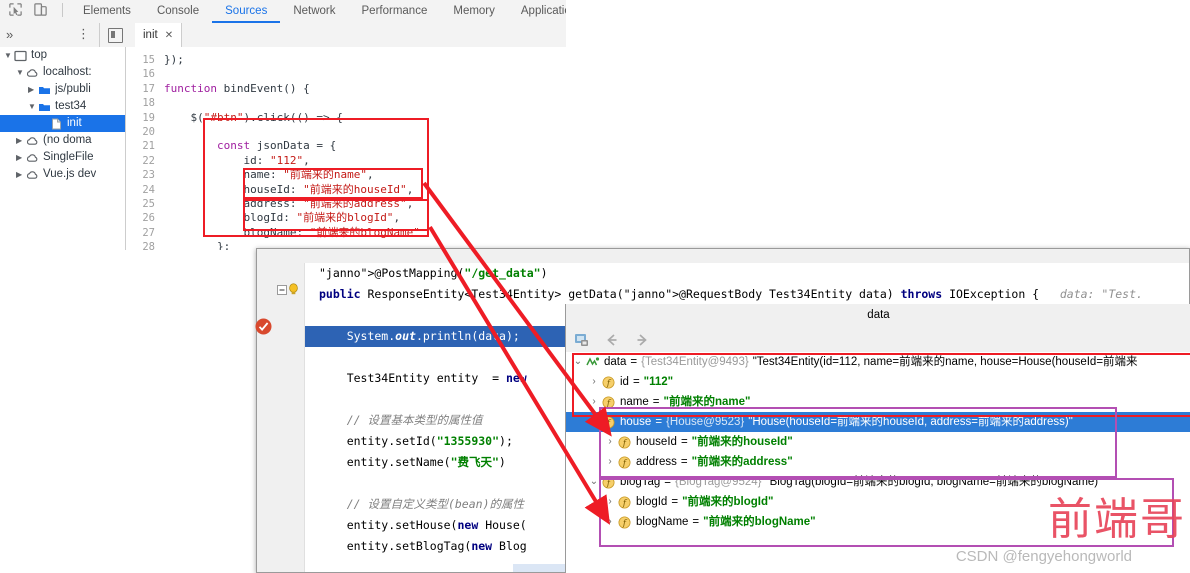 This screenshot has width=1190, height=573. What do you see at coordinates (292, 232) in the screenshot?
I see `code-line: blogName: "前端来的blogName"` at bounding box center [292, 232].